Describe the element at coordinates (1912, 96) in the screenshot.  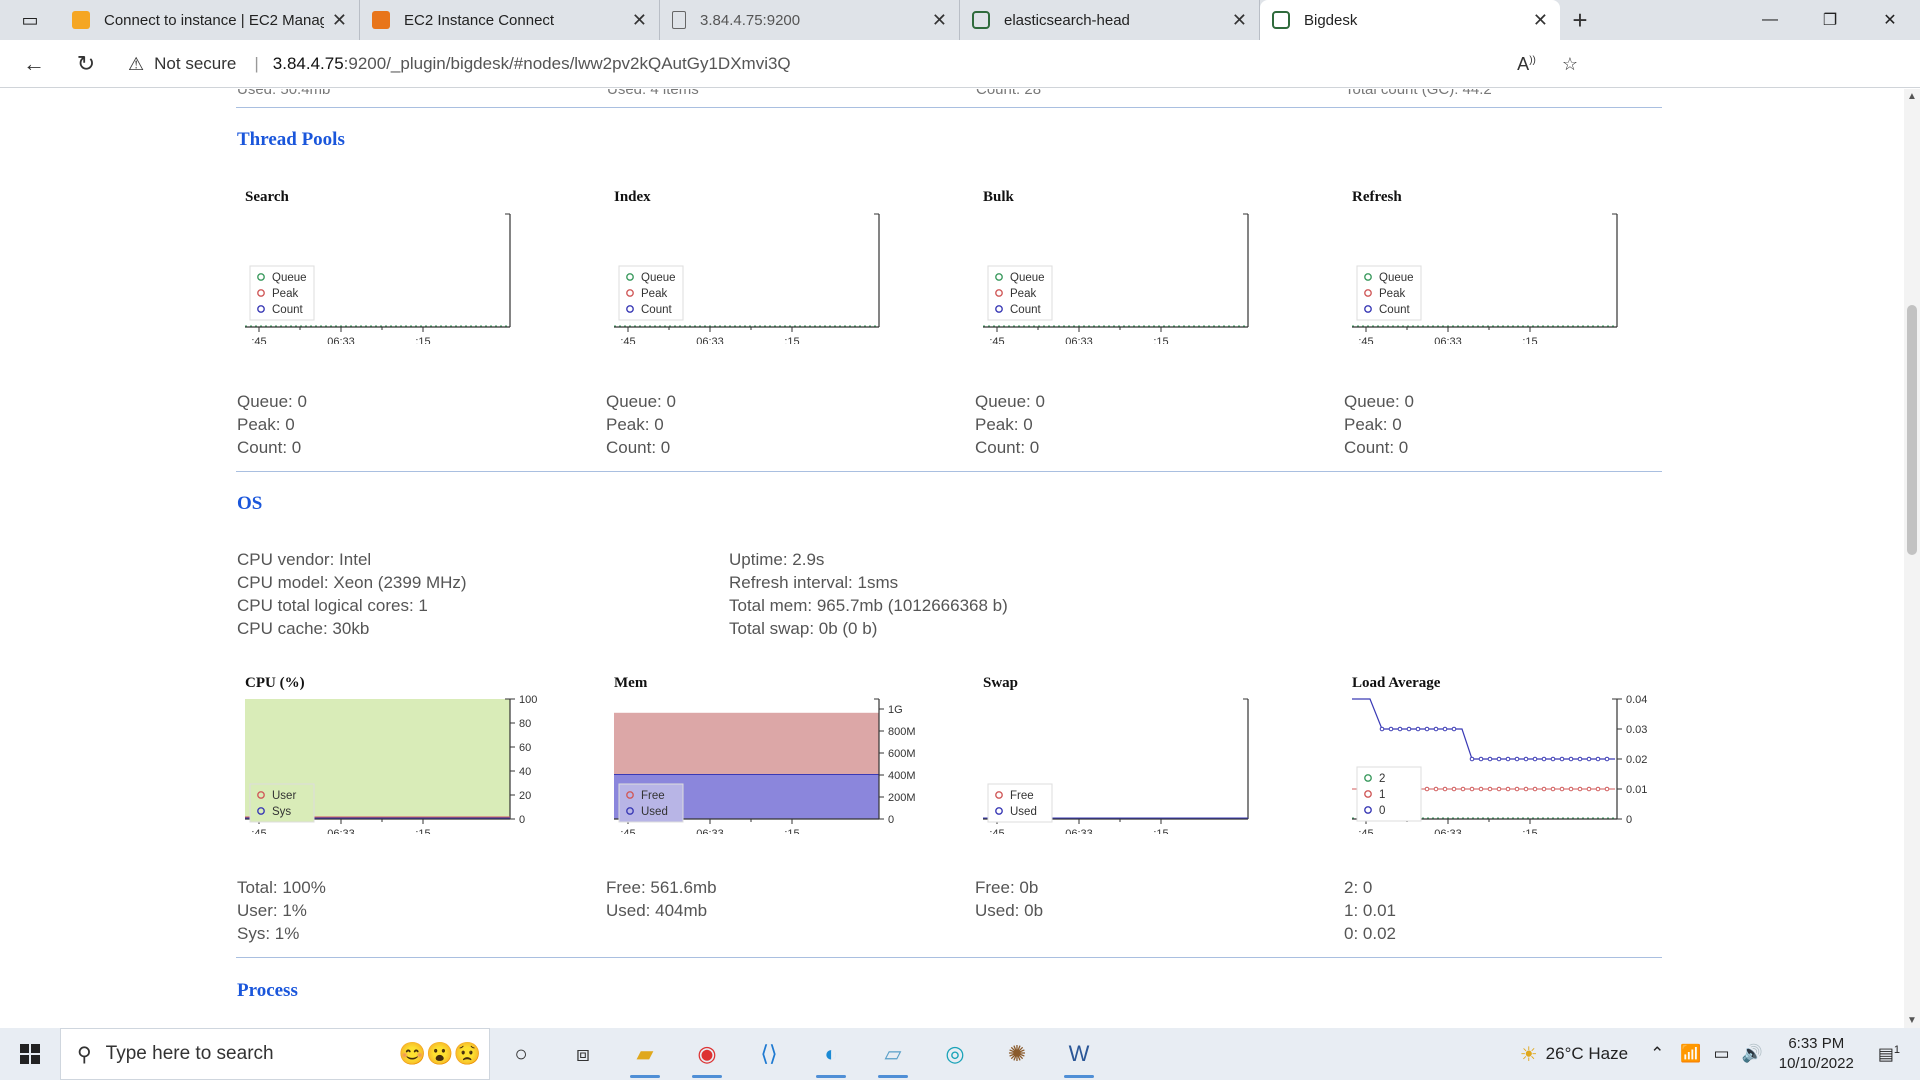
I see `scroll-up-icon: ▲` at that location.